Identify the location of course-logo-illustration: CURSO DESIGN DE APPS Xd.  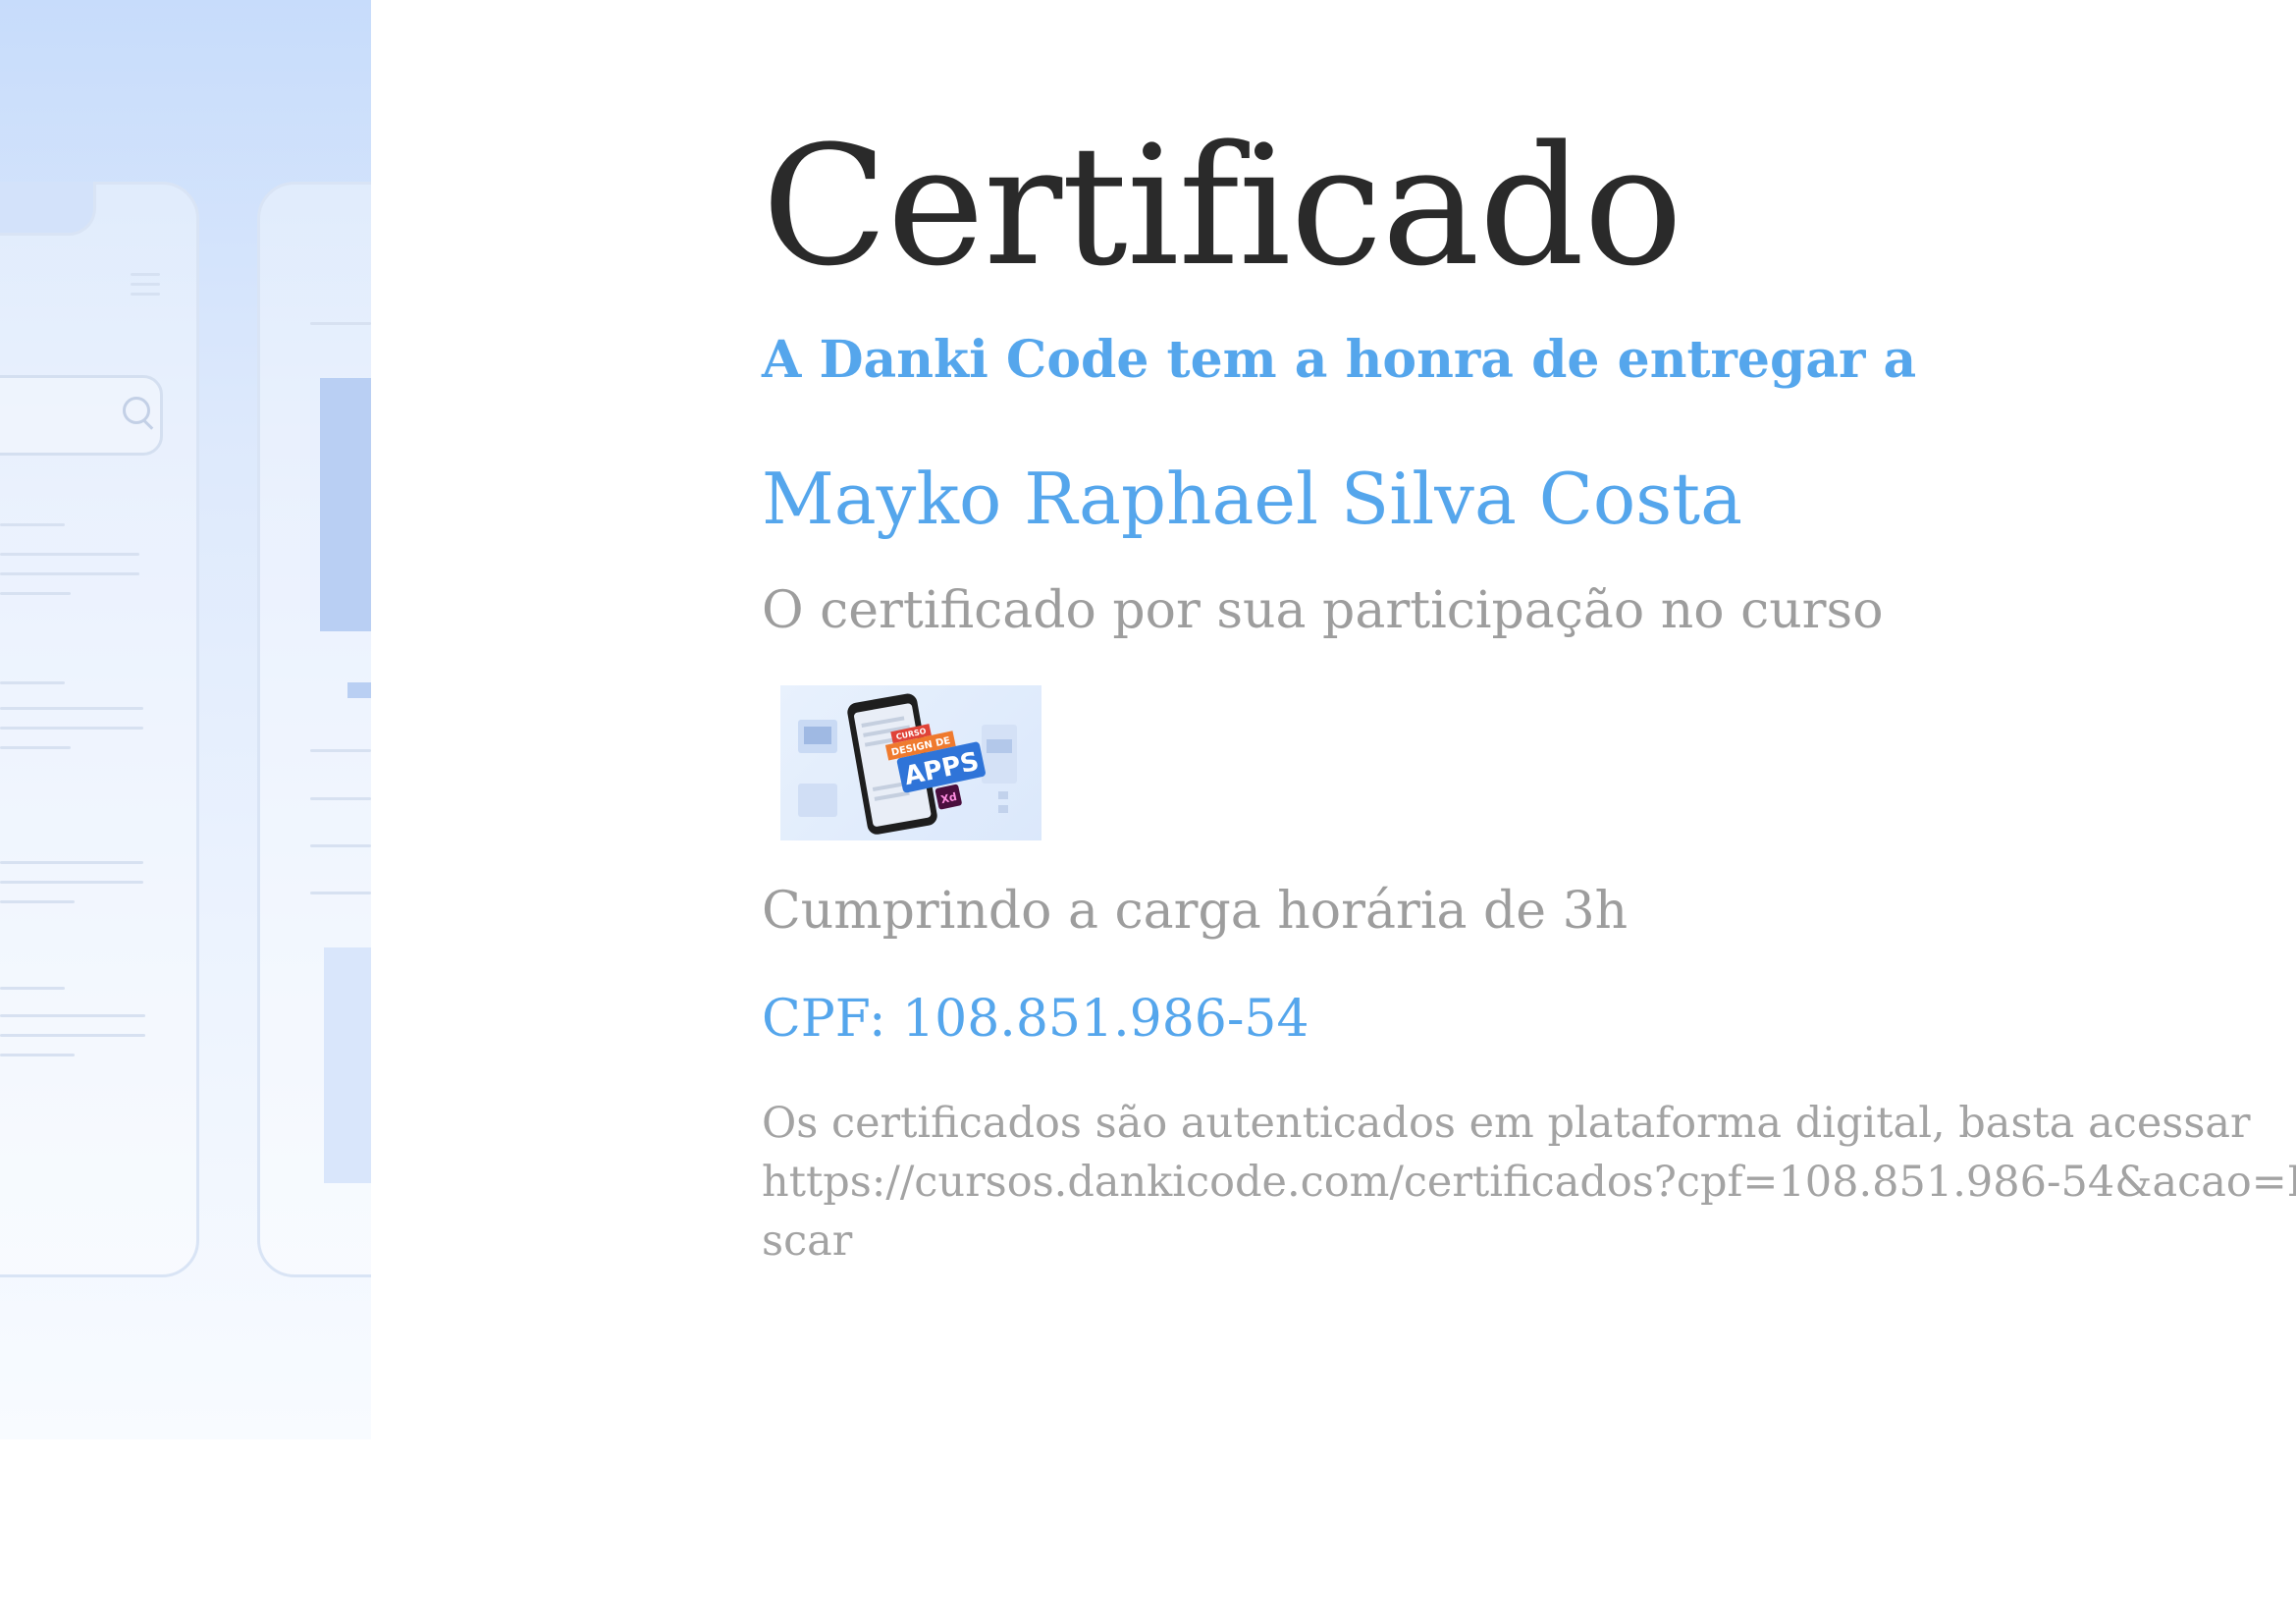
(907, 764).